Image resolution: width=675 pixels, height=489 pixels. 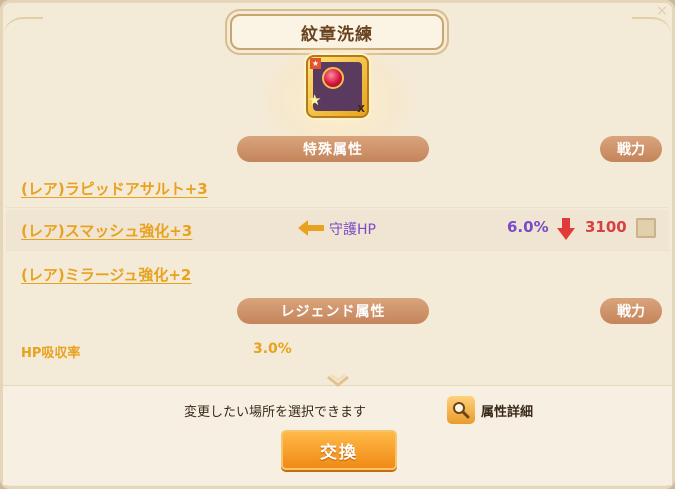 I want to click on emblem-icon: ★ ★ X, so click(x=337, y=86).